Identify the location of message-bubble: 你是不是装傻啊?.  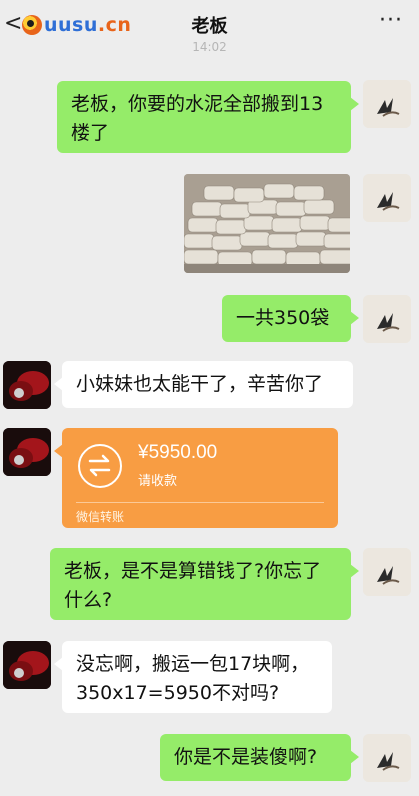
(259, 757).